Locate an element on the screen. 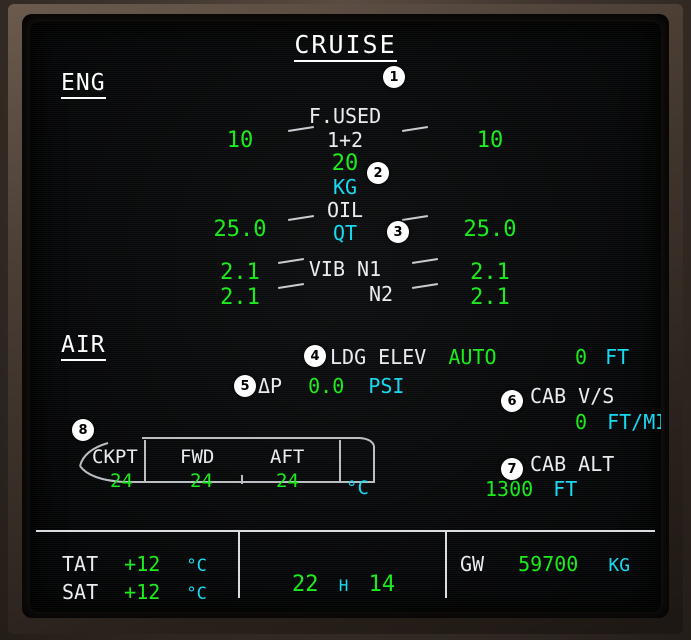 The height and width of the screenshot is (640, 691). cab-alt-value-group: 1300 FT is located at coordinates (531, 489).